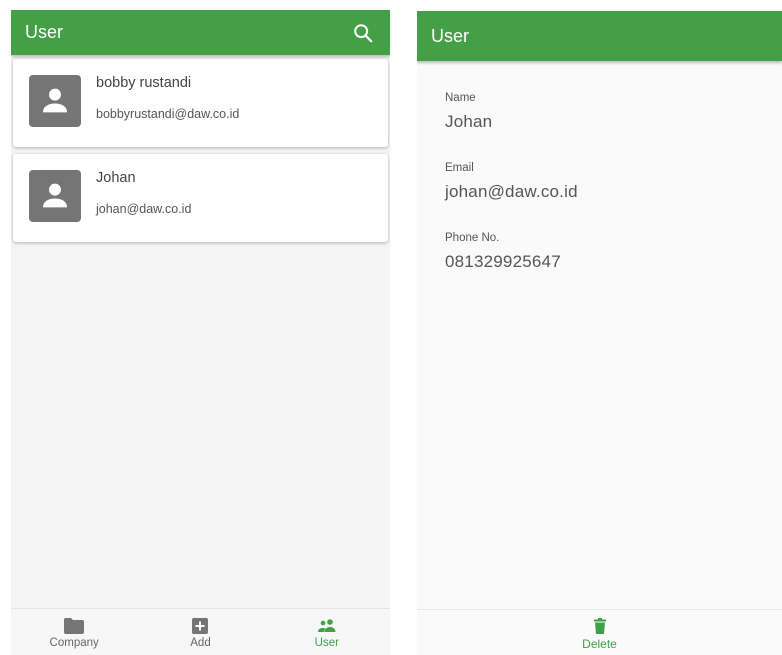 This screenshot has height=655, width=782. Describe the element at coordinates (326, 625) in the screenshot. I see `people-icon` at that location.